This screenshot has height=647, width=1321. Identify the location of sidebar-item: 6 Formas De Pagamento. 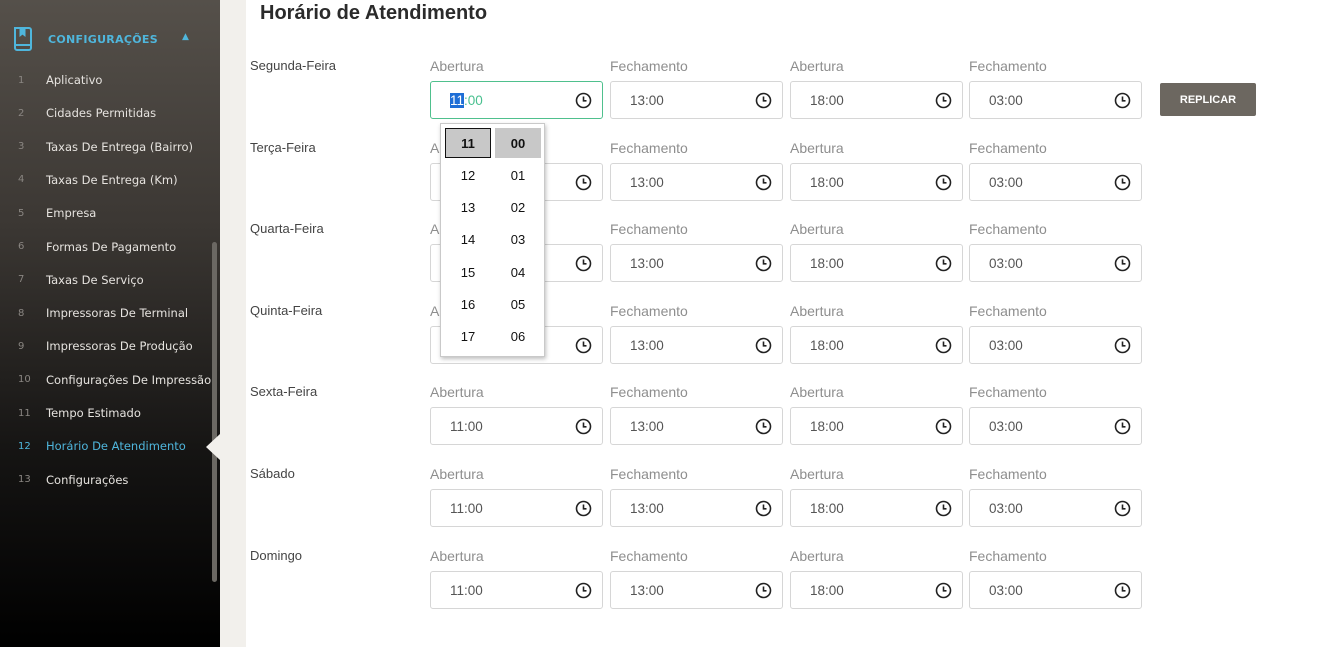
(105, 247).